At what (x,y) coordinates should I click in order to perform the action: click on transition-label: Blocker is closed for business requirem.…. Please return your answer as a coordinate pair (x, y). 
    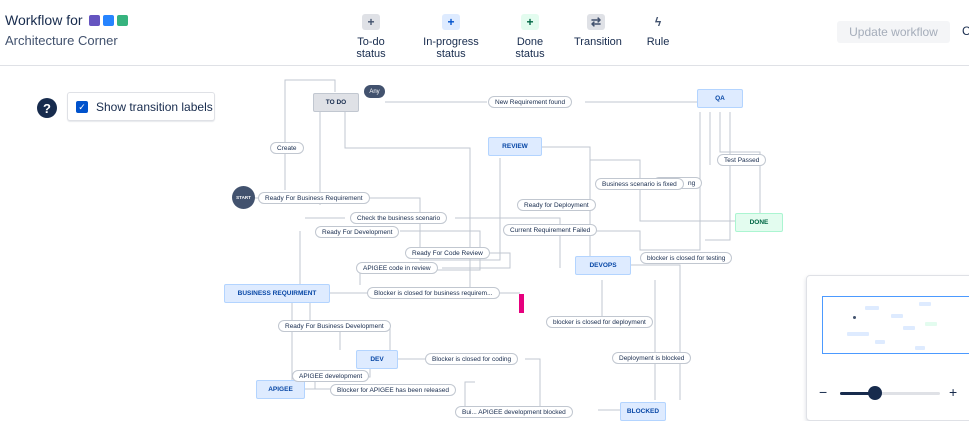
    Looking at the image, I should click on (433, 293).